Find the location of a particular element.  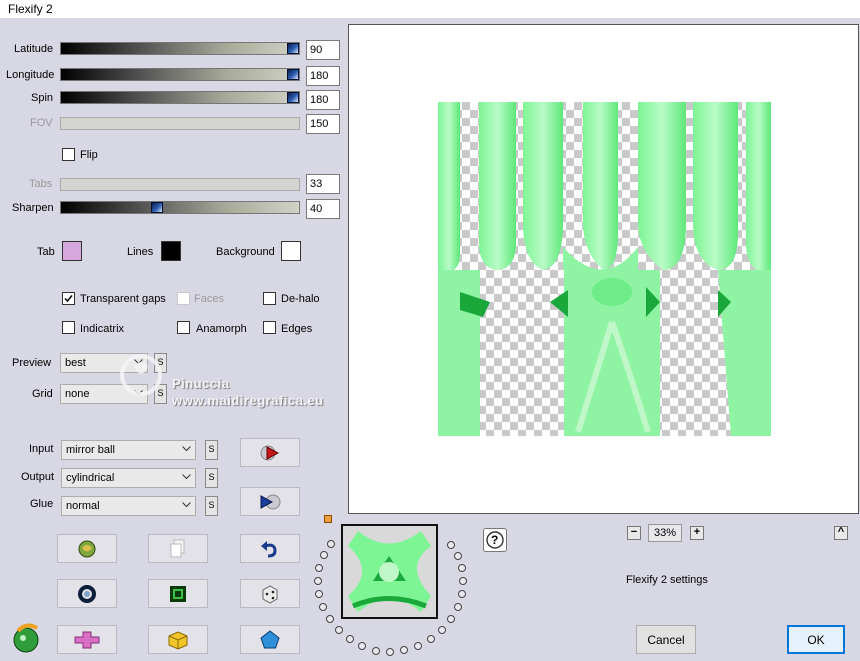

input-select-label: Input is located at coordinates (41, 449).